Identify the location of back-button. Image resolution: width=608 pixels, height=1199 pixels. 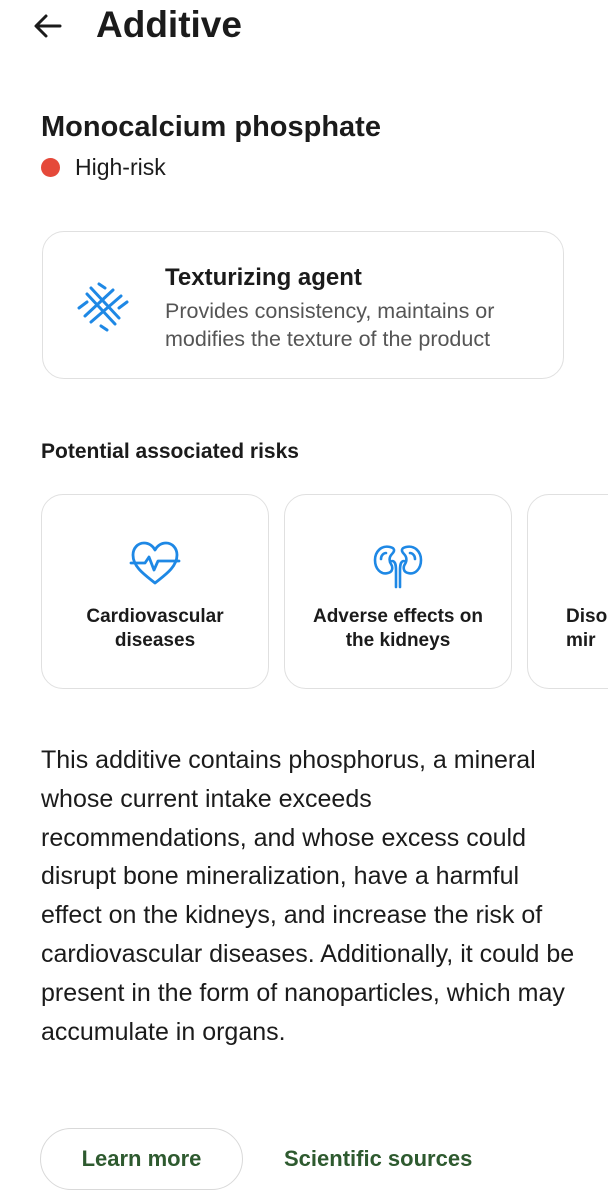
(48, 26).